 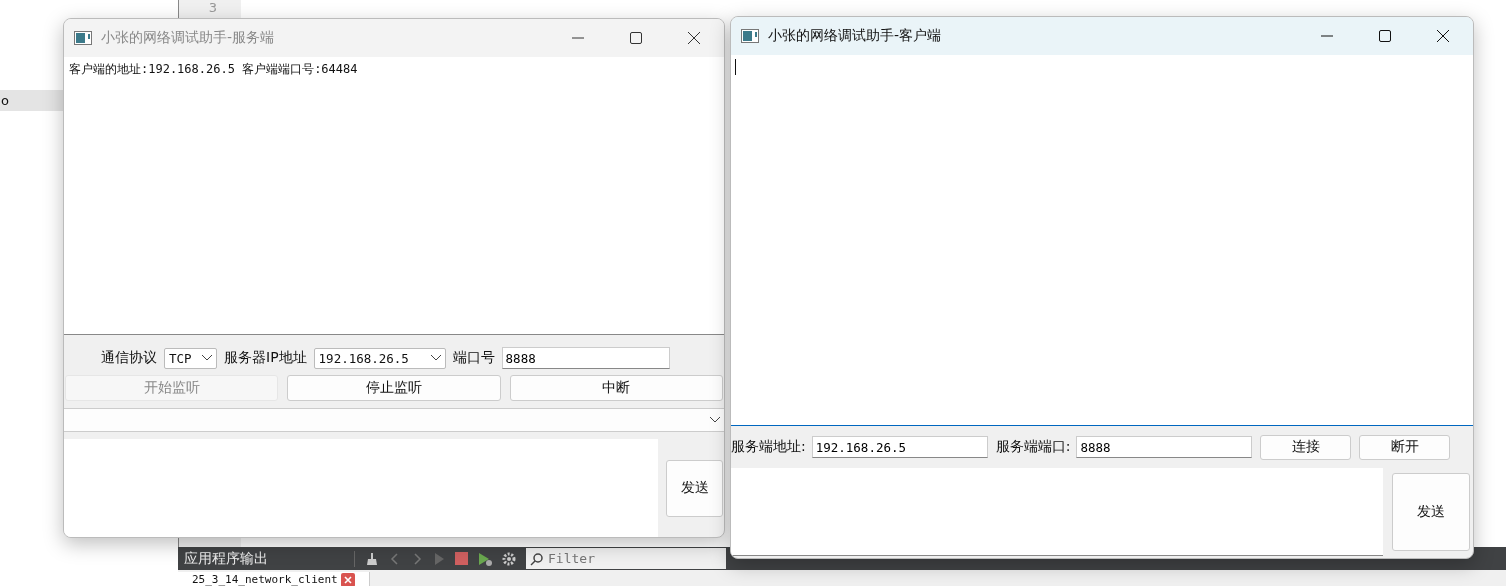 What do you see at coordinates (473, 358) in the screenshot?
I see `port-label: 端口号` at bounding box center [473, 358].